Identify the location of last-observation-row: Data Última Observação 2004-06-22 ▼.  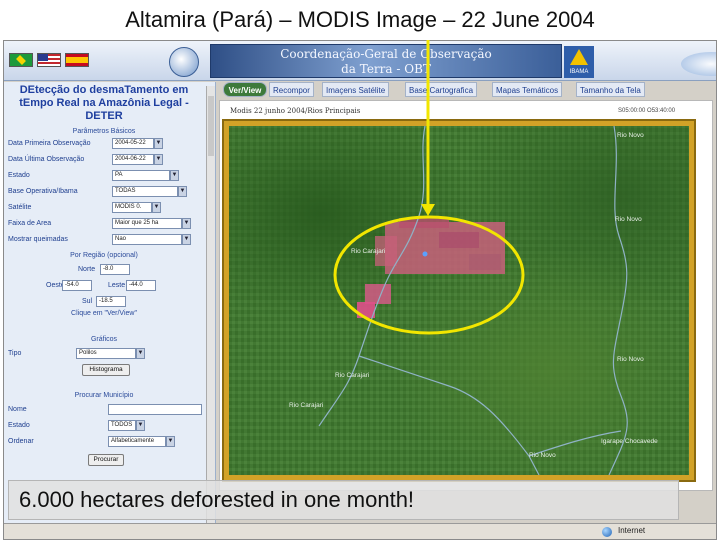
(106, 160).